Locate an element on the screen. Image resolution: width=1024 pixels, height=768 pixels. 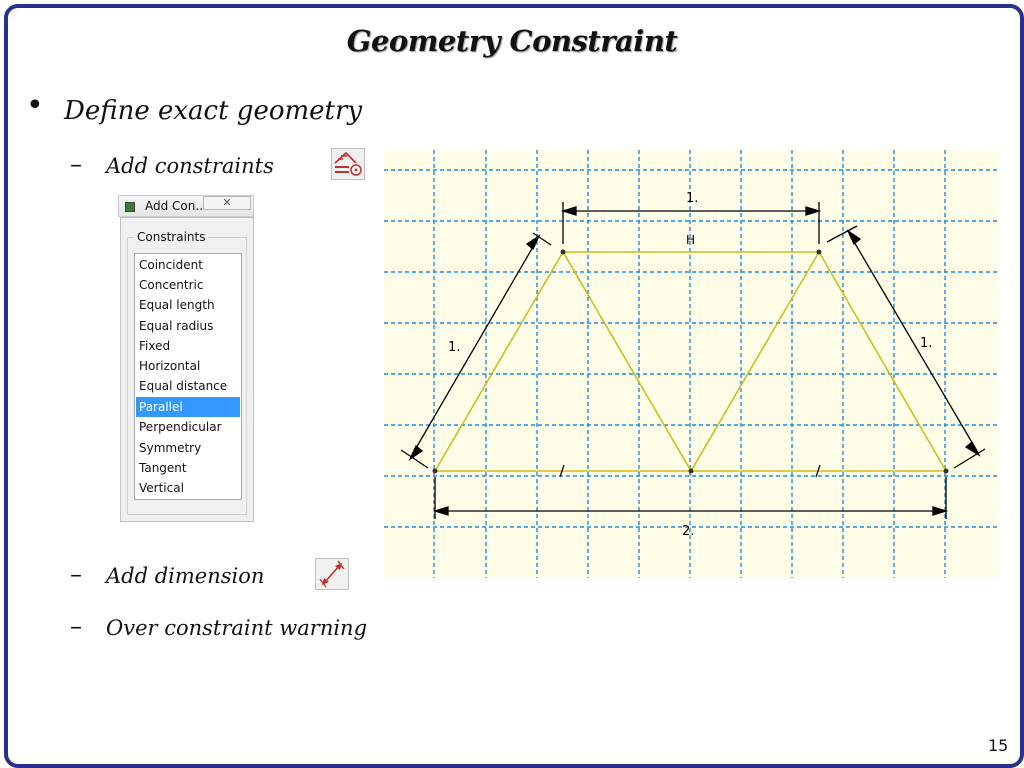
add-dimension-icon is located at coordinates (332, 574).